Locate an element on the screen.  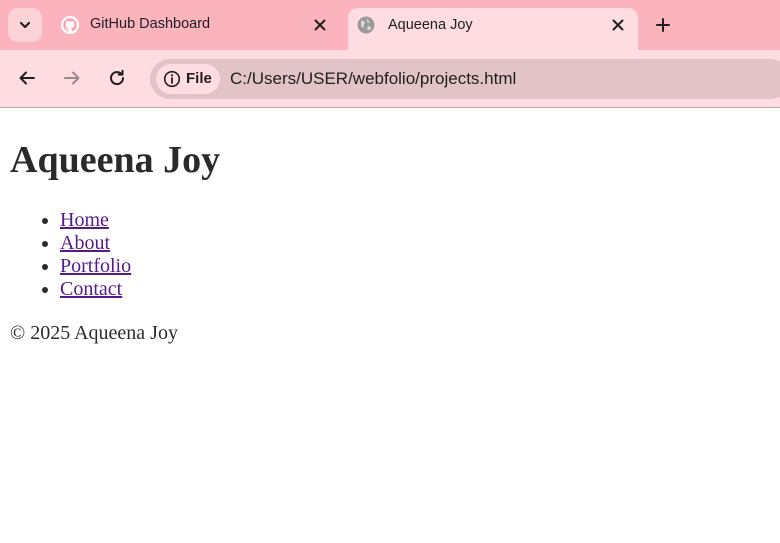
back-button is located at coordinates (27, 78).